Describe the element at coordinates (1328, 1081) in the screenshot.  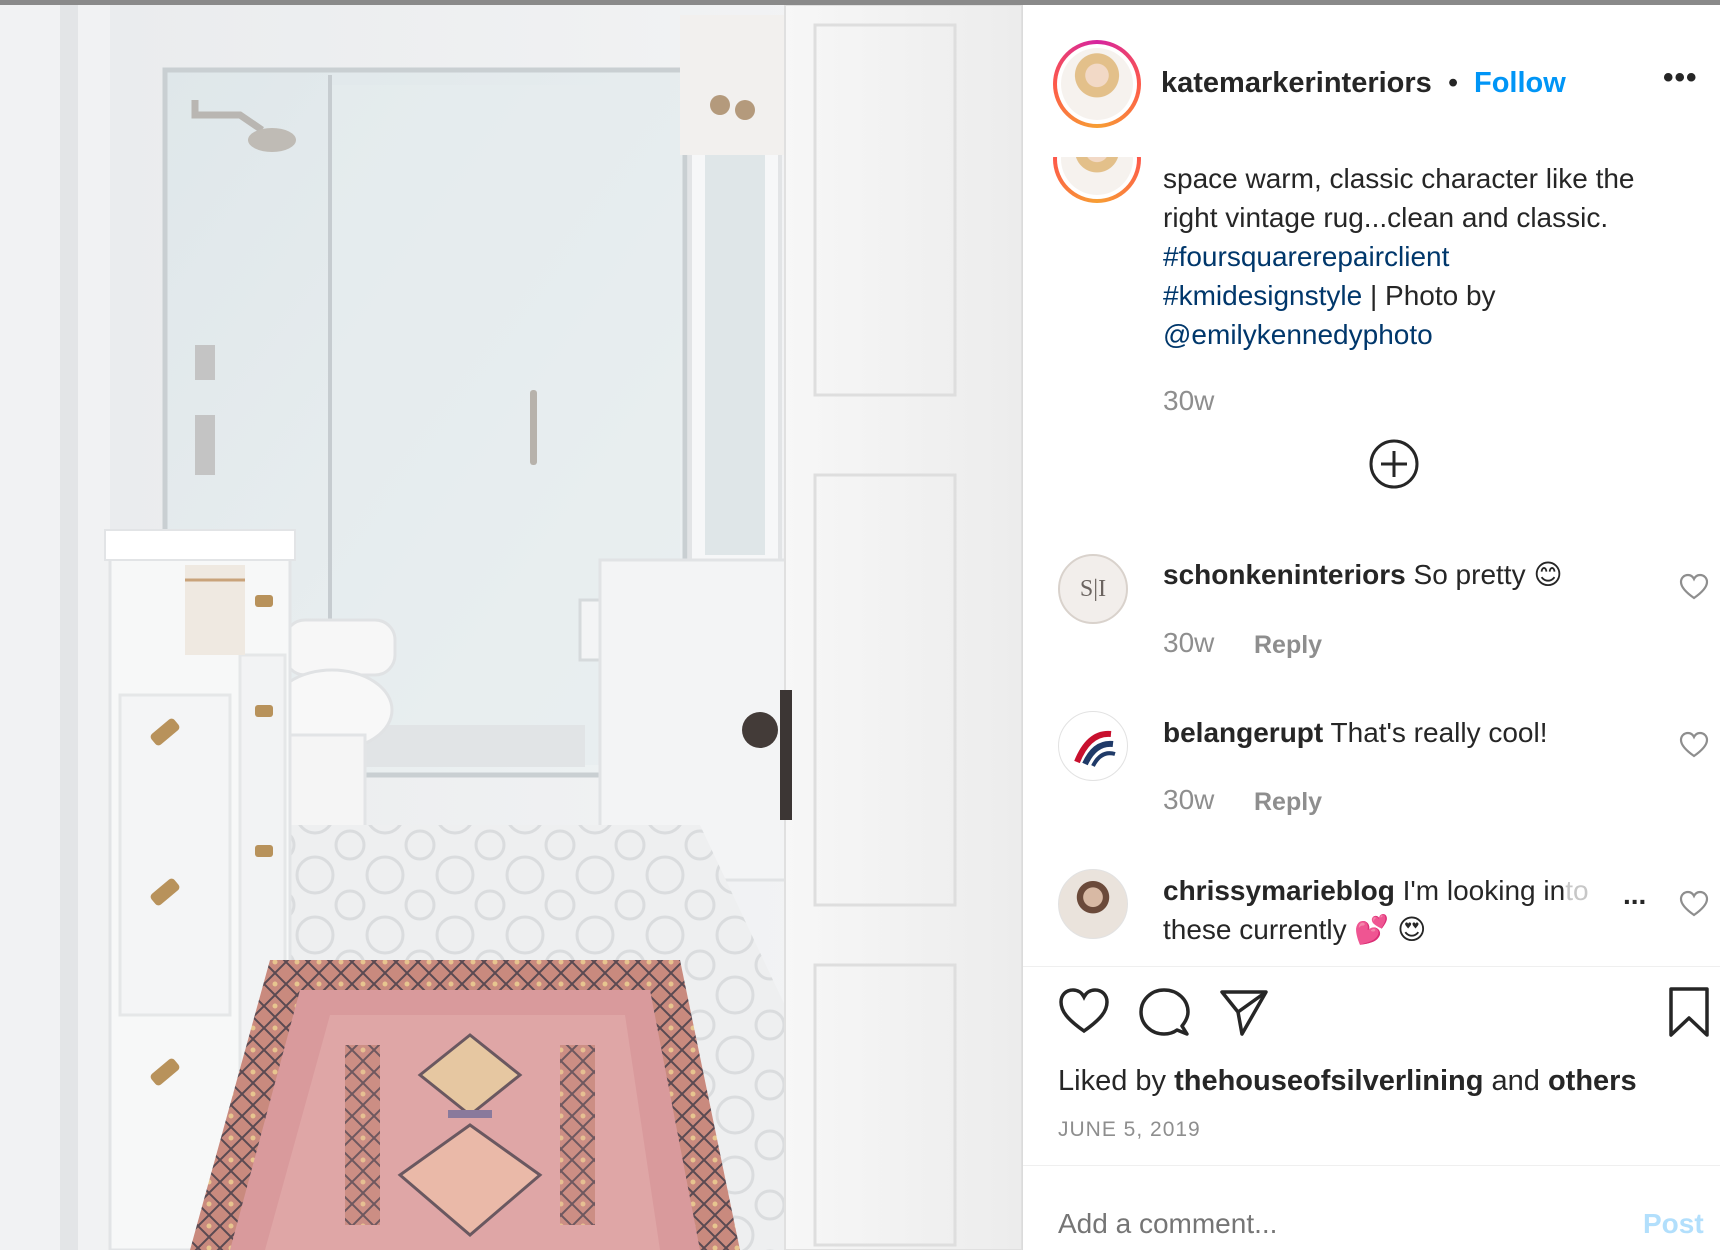
I see `liked-user-link: thehouseofsilverlining` at that location.